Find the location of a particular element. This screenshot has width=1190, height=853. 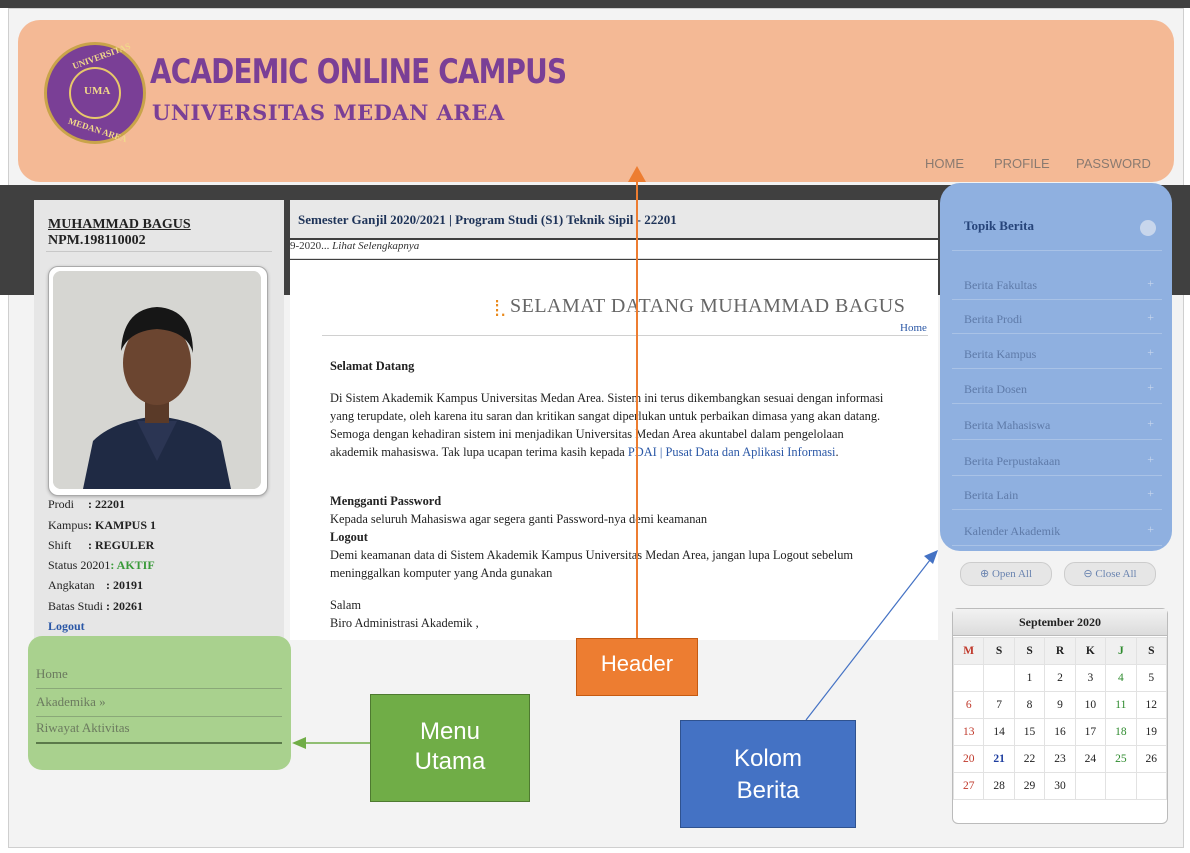

news-callout-label: Kolom Berita is located at coordinates (768, 774).